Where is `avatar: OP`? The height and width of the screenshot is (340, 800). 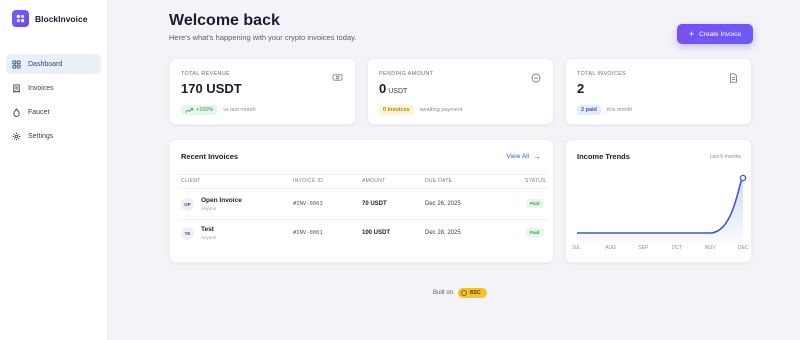
avatar: OP is located at coordinates (187, 204).